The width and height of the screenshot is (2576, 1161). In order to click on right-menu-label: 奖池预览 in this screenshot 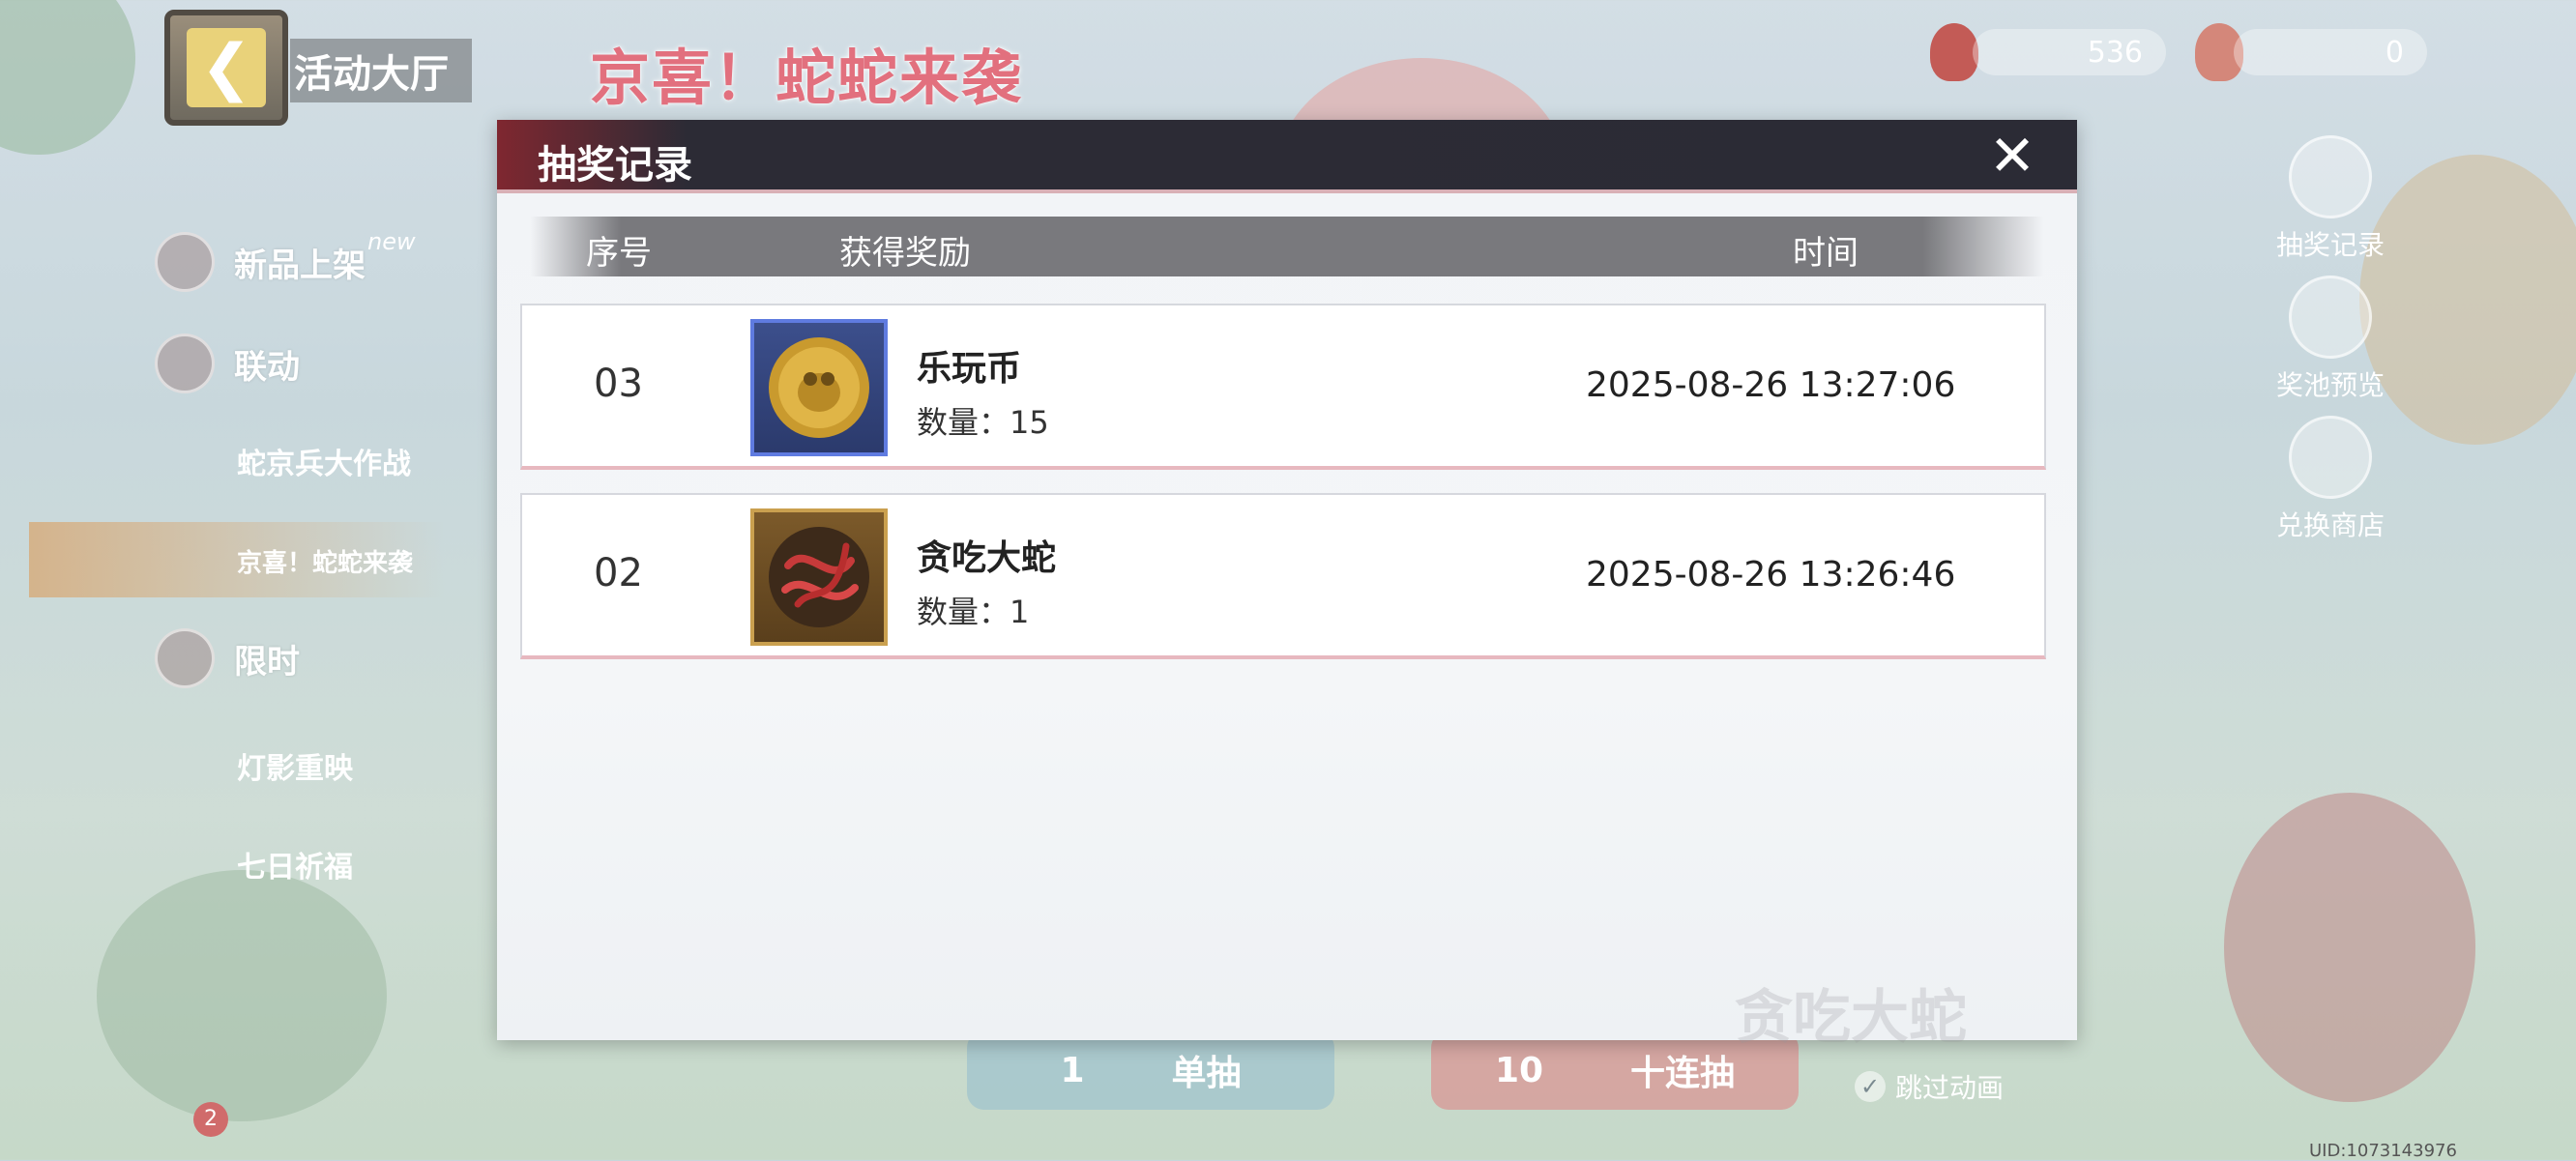, I will do `click(2330, 385)`.